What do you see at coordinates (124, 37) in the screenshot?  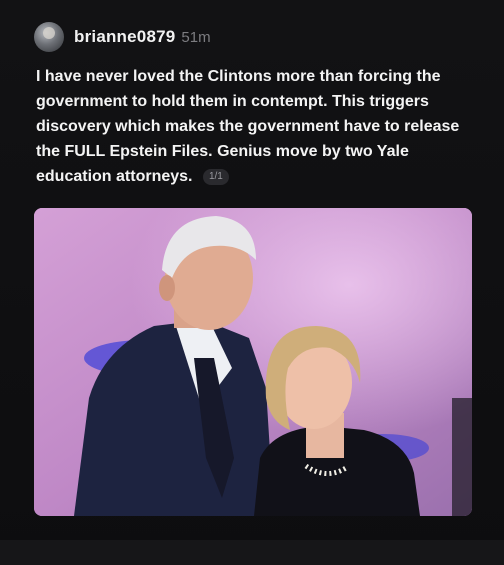 I see `username: brianne0879` at bounding box center [124, 37].